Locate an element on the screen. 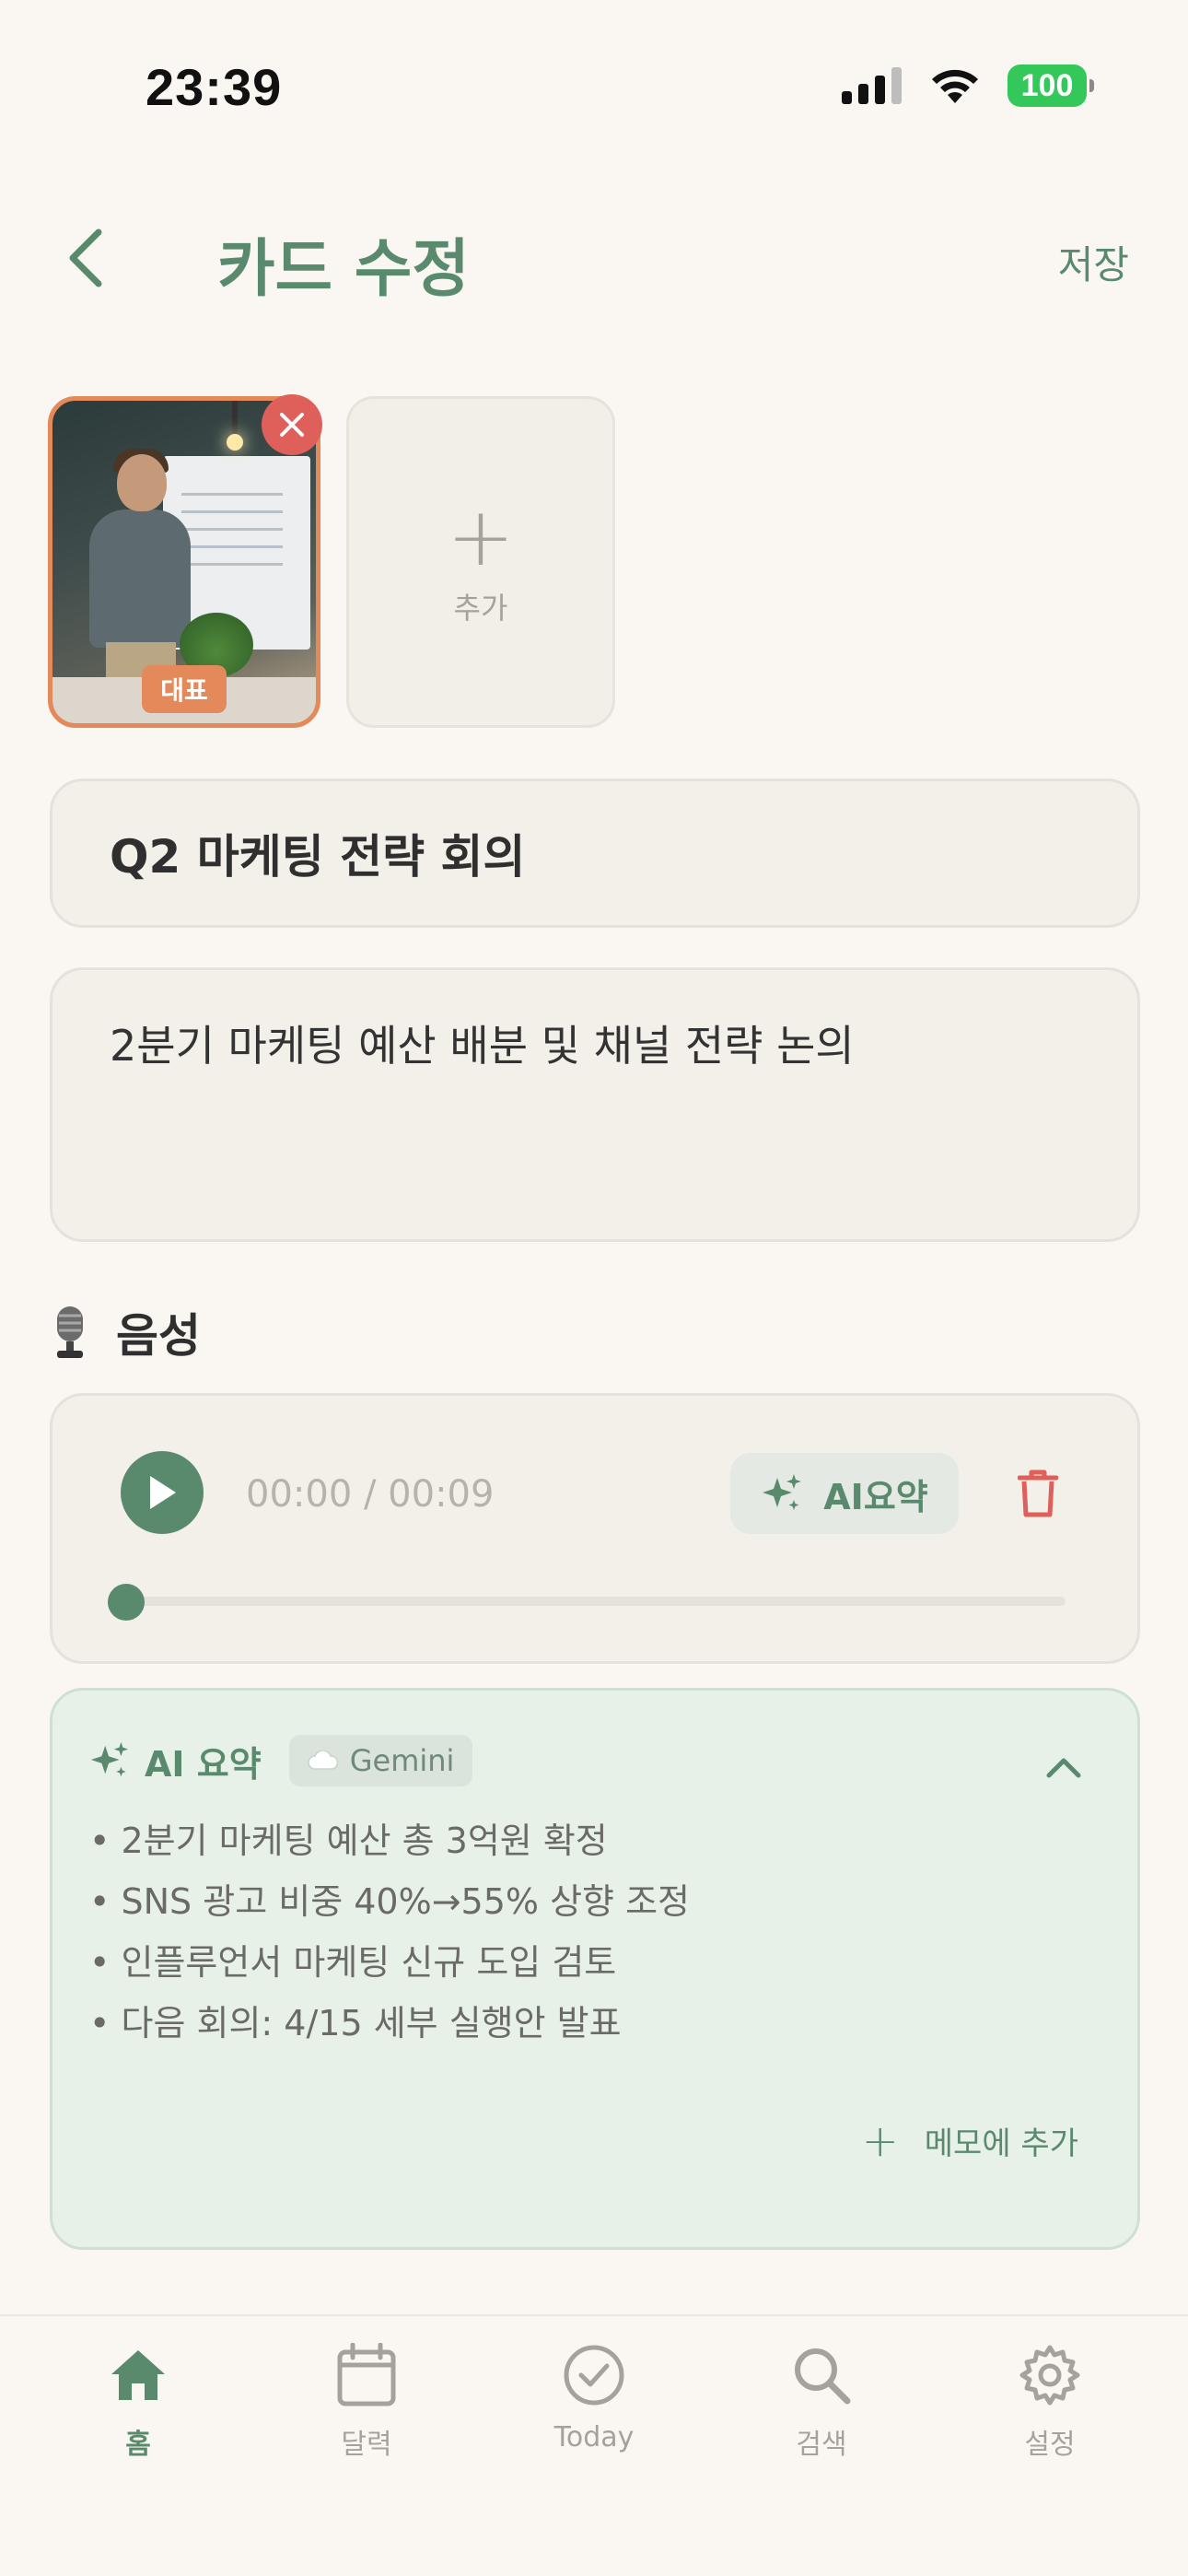 This screenshot has height=2576, width=1188. play-button is located at coordinates (162, 1492).